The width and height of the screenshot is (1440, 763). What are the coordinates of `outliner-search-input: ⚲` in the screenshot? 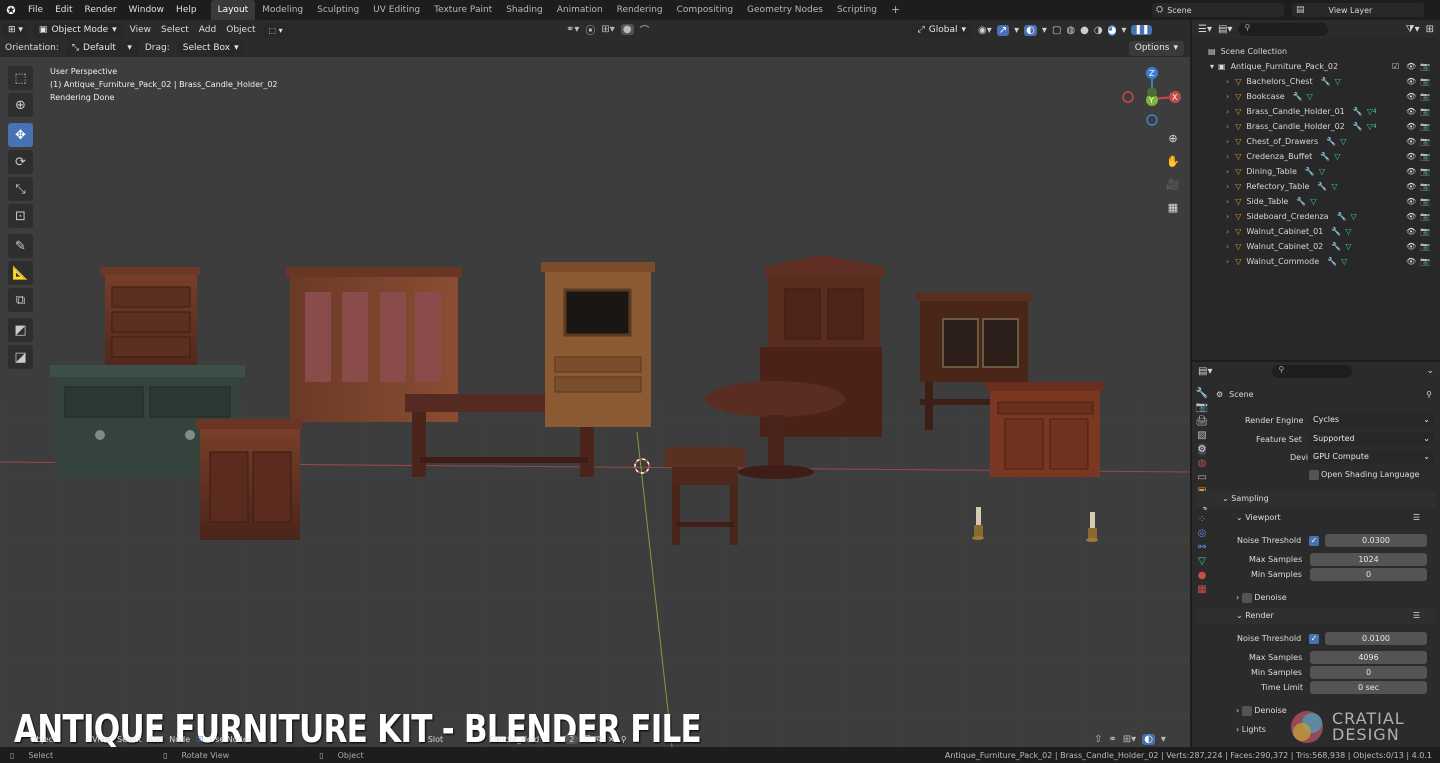 It's located at (1283, 29).